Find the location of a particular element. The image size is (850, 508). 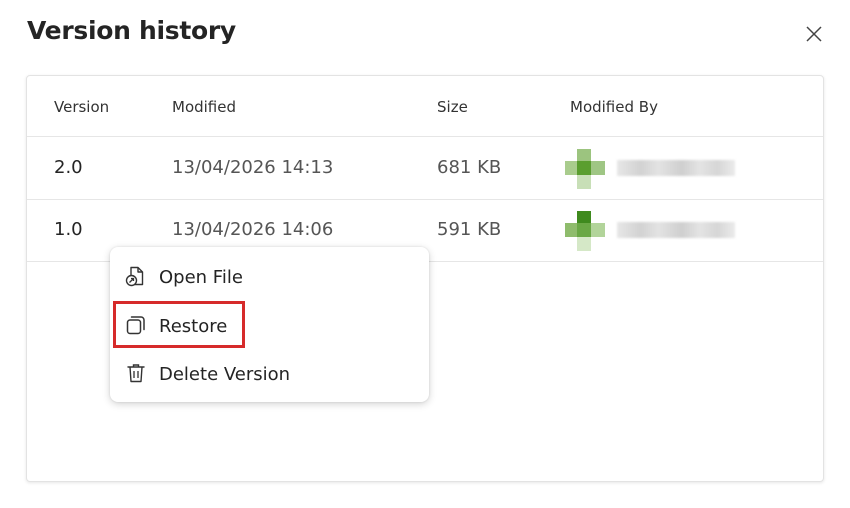

close-button is located at coordinates (814, 34).